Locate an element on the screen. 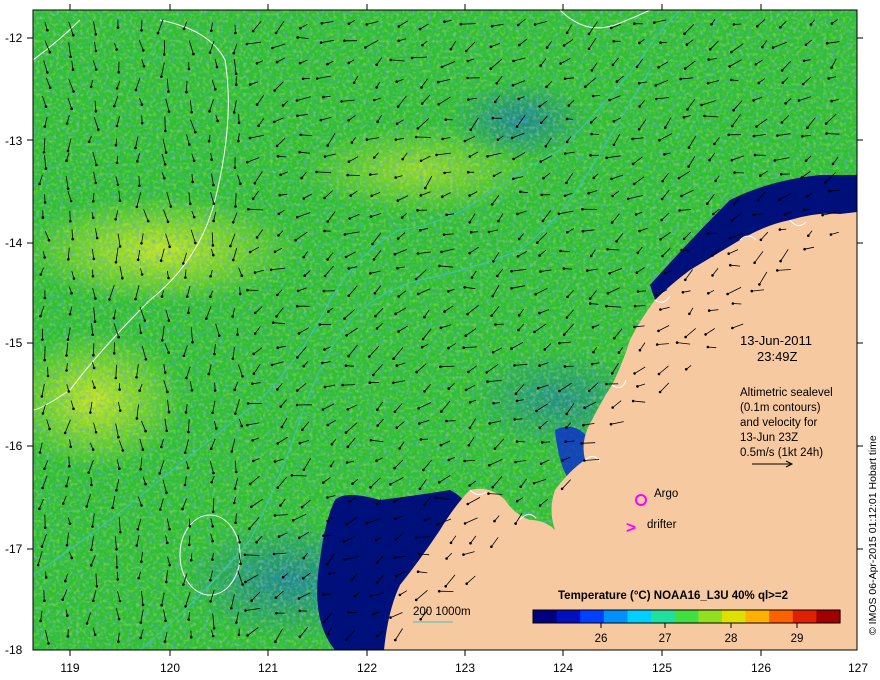  colorbar-tick-label: 27 is located at coordinates (665, 639).